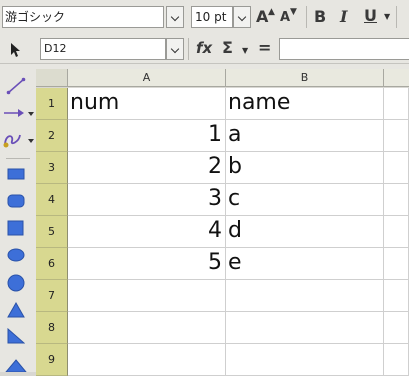 Image resolution: width=409 pixels, height=376 pixels. What do you see at coordinates (52, 232) in the screenshot?
I see `row-header: 5` at bounding box center [52, 232].